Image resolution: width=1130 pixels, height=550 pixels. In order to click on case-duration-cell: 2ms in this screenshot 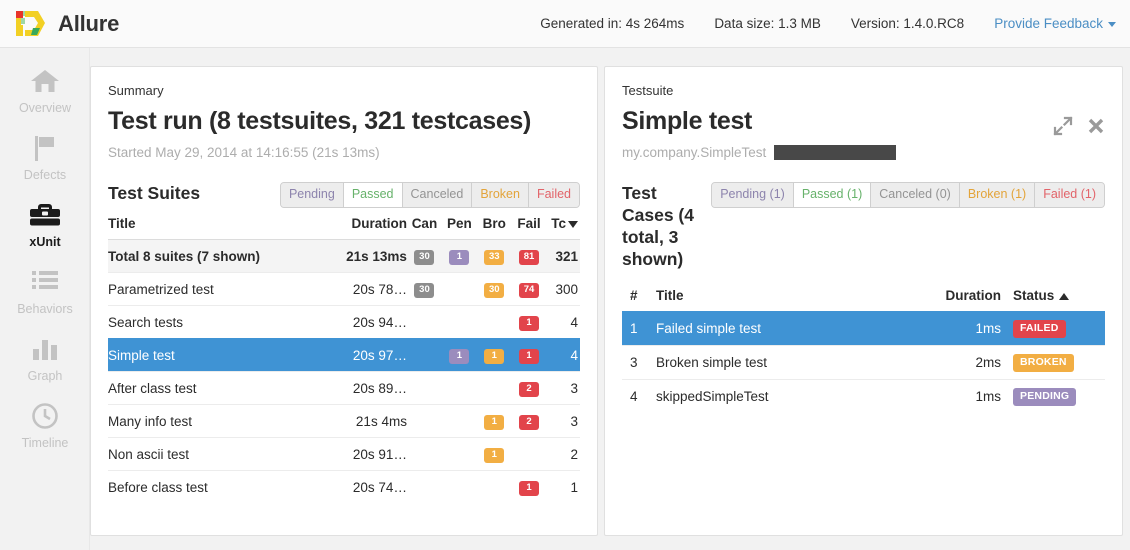, I will do `click(956, 362)`.